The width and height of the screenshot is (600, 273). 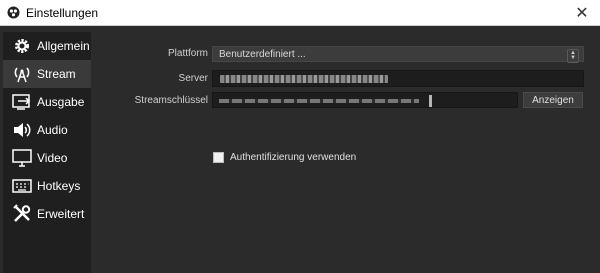 I want to click on sidebar-item-label: Stream, so click(x=56, y=74).